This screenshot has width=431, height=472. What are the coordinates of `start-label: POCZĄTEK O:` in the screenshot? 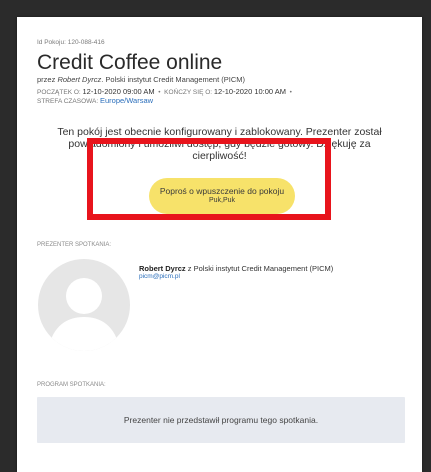 It's located at (59, 92).